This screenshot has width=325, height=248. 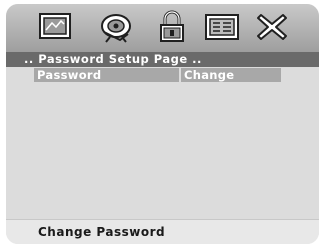 I want to click on menu-item-value: Change, so click(x=231, y=75).